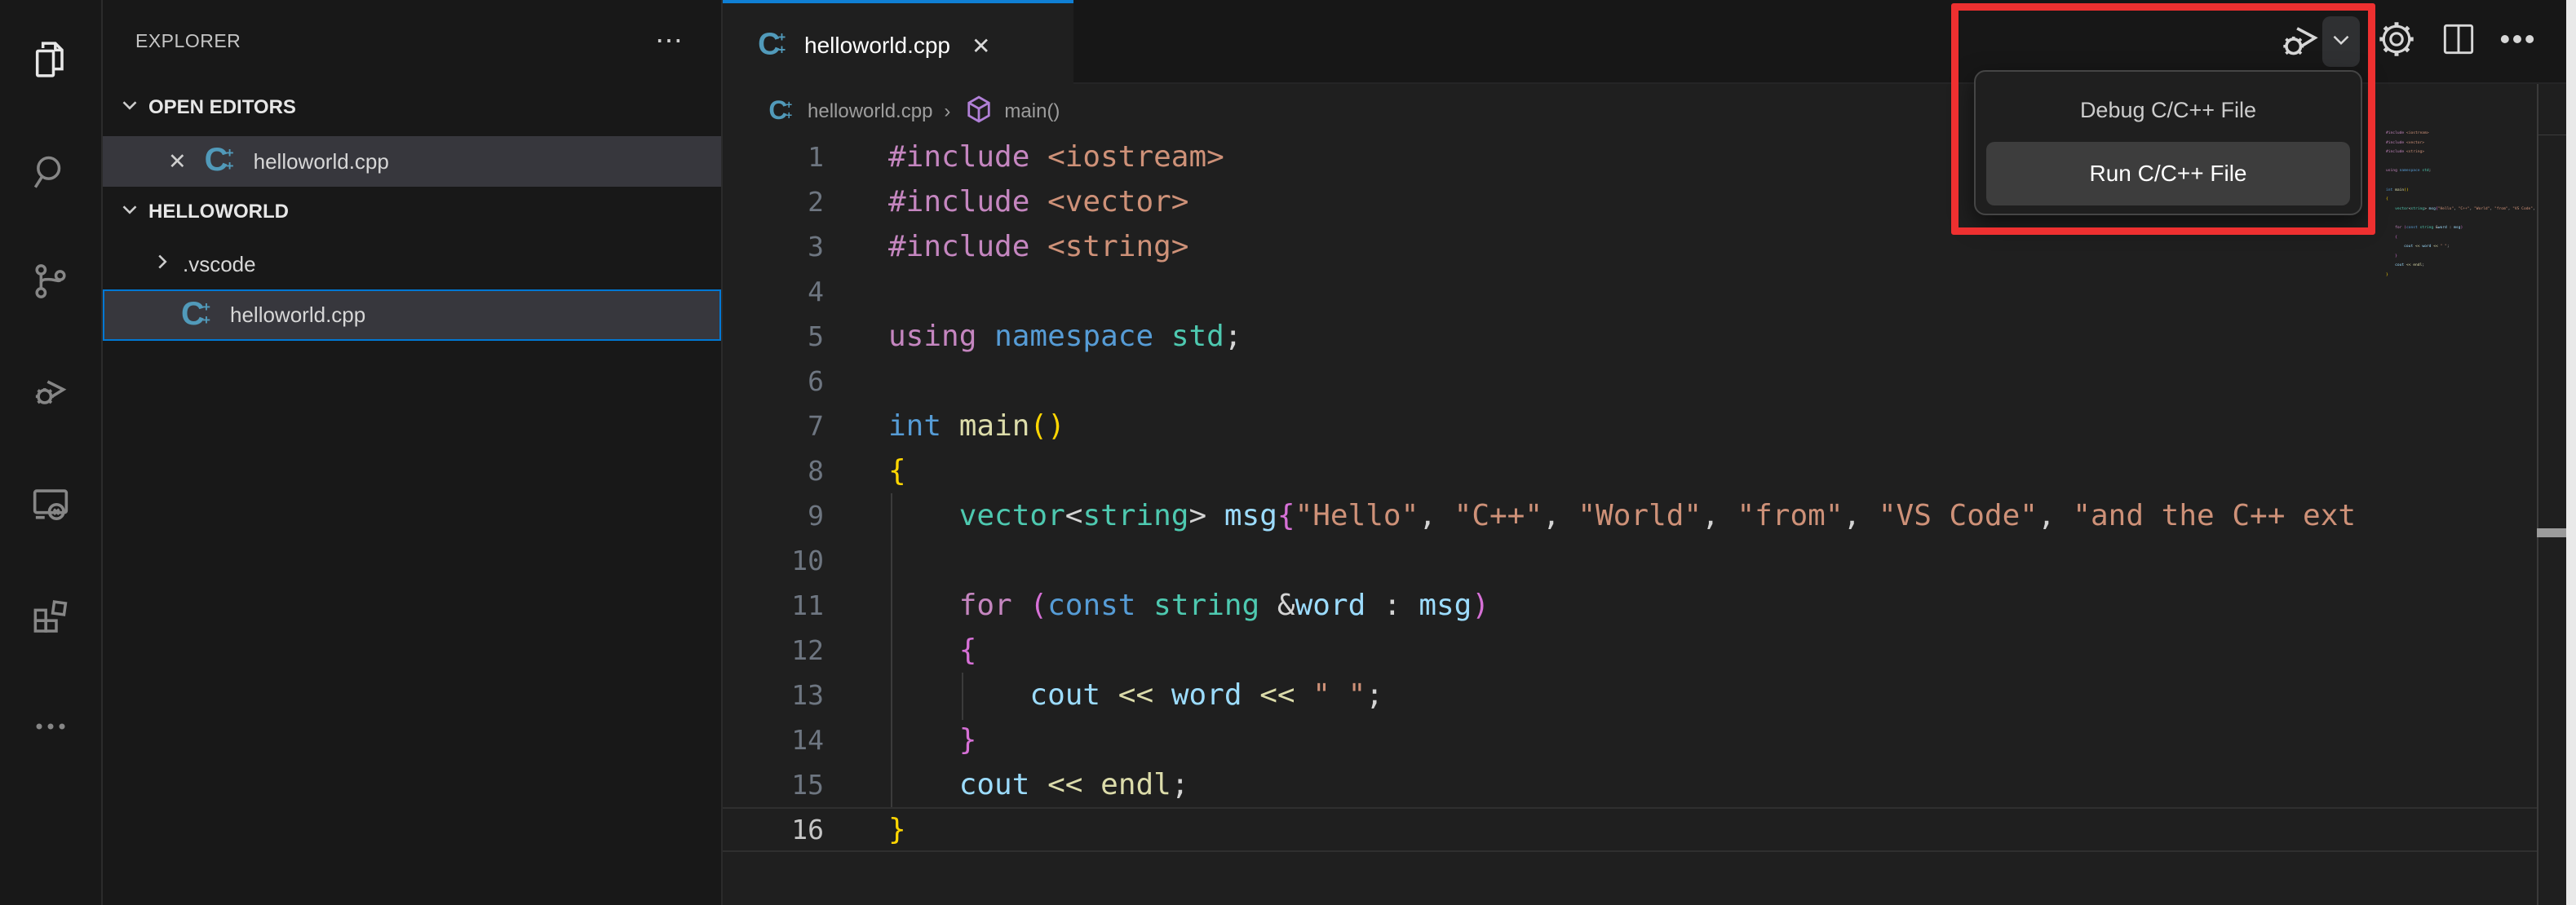 The height and width of the screenshot is (905, 2576). Describe the element at coordinates (2552, 532) in the screenshot. I see `scrollbar-thumb` at that location.